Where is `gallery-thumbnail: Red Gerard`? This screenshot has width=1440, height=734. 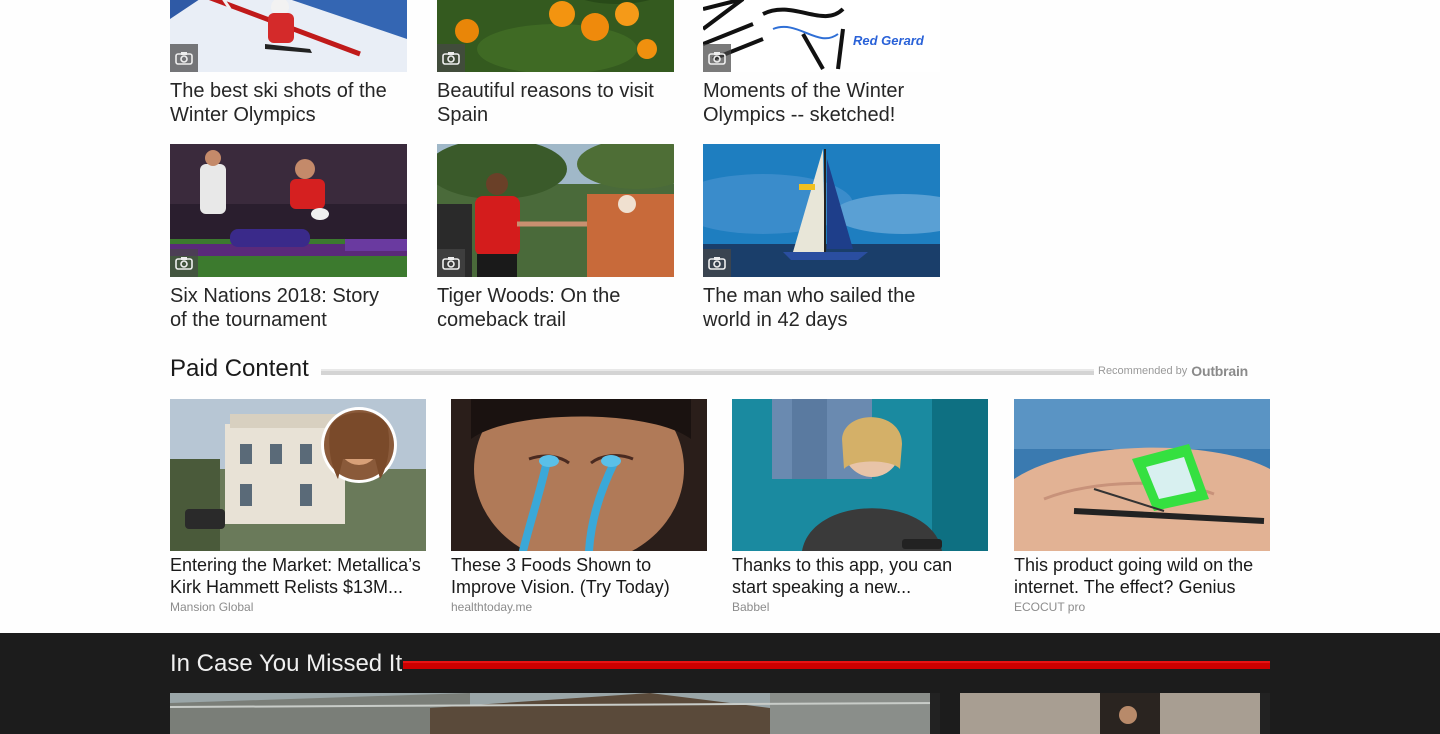
gallery-thumbnail: Red Gerard is located at coordinates (821, 36).